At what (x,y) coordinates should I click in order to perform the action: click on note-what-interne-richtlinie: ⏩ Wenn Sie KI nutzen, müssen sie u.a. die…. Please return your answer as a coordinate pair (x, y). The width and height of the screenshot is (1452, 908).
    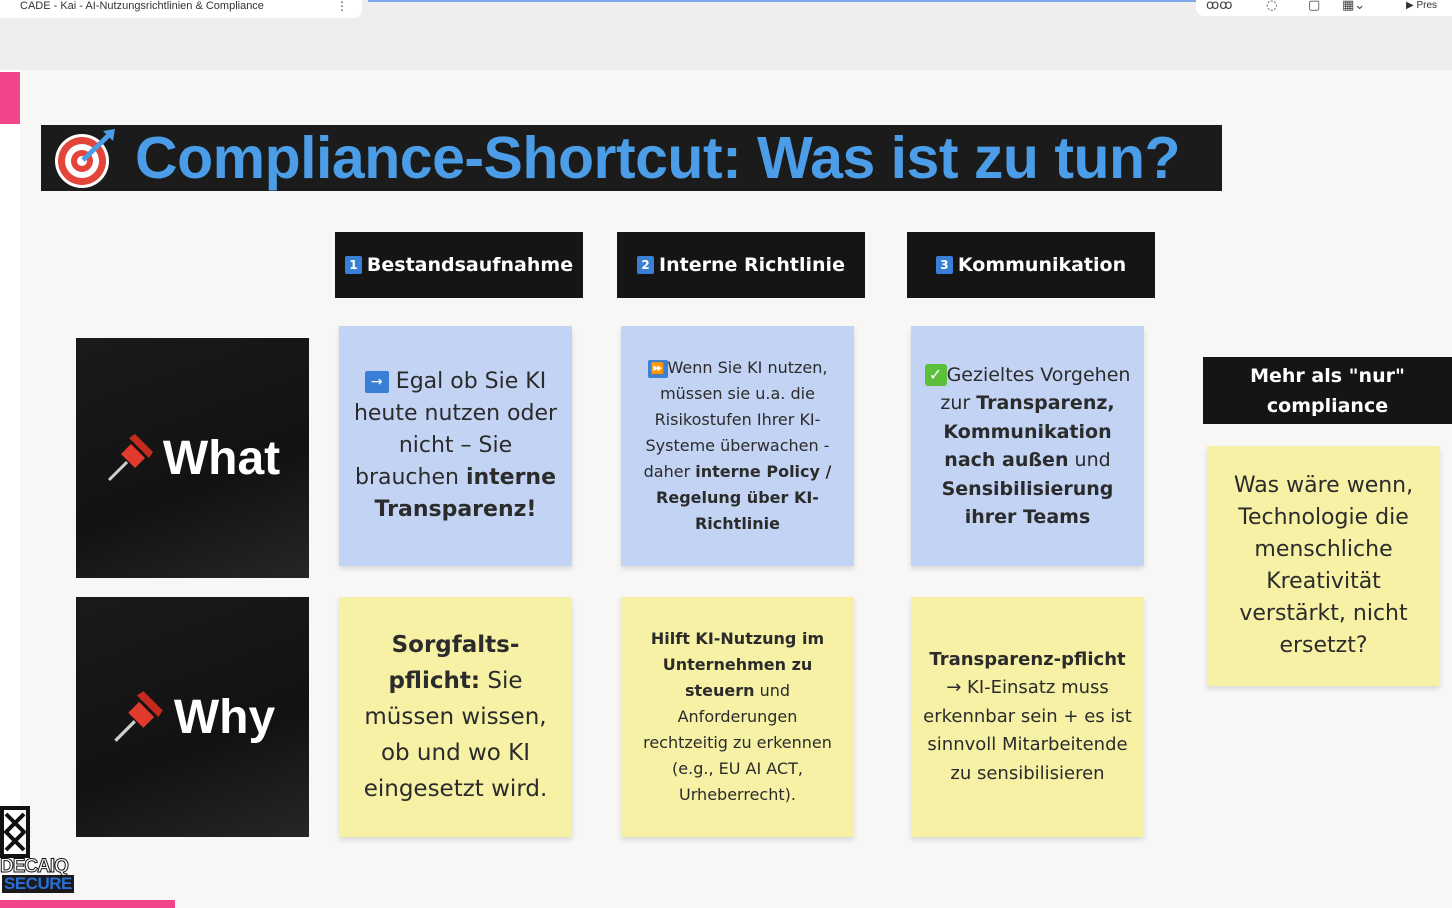
    Looking at the image, I should click on (737, 446).